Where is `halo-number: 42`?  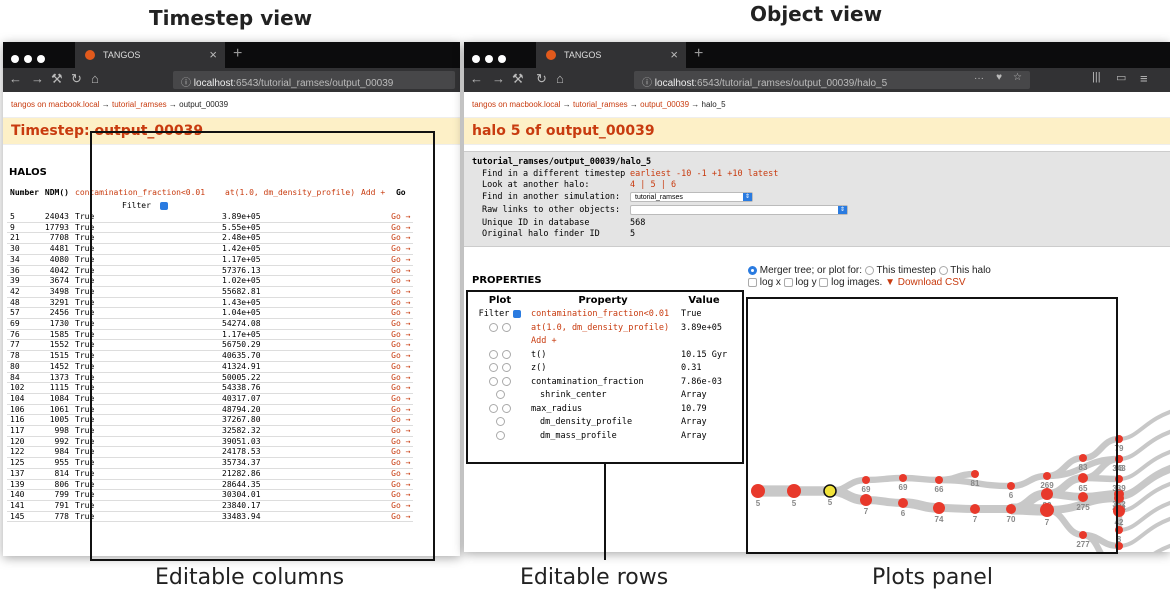 halo-number: 42 is located at coordinates (15, 291).